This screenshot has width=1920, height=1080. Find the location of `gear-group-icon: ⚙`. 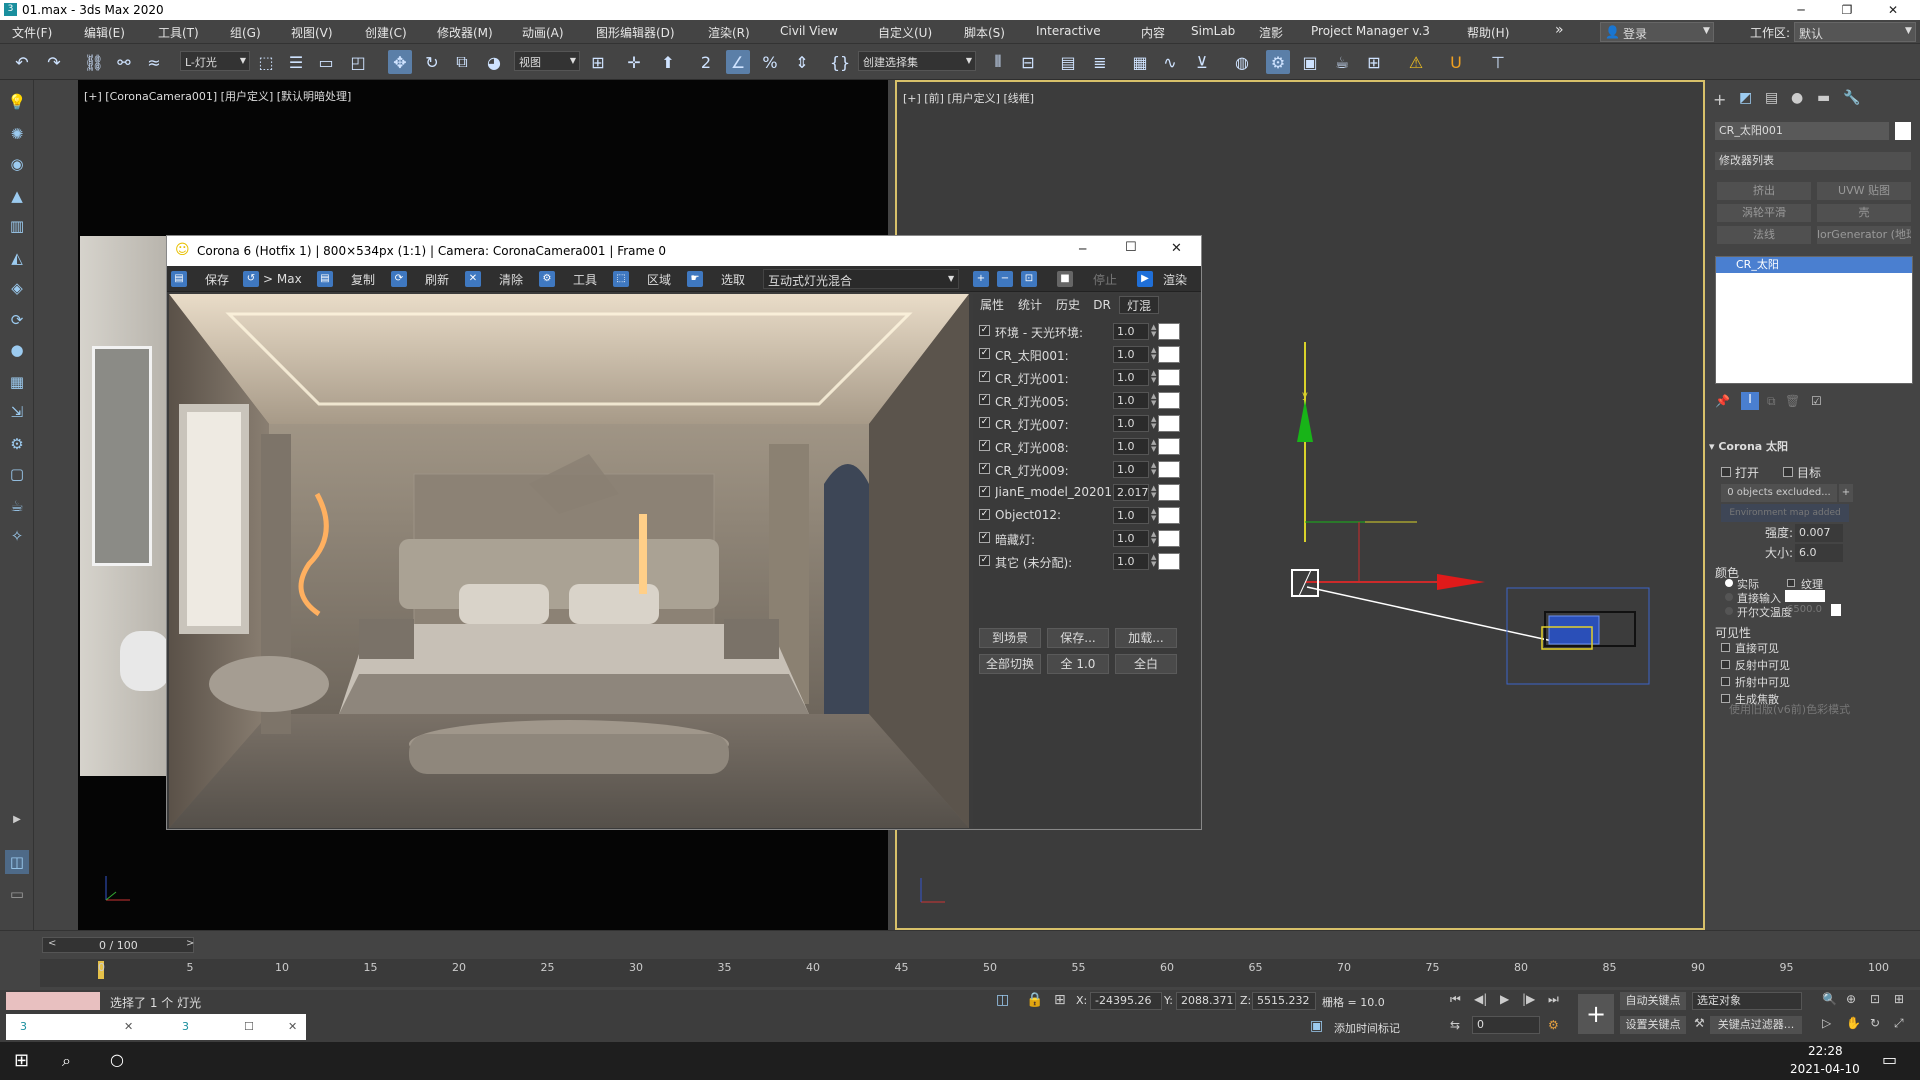

gear-group-icon: ⚙ is located at coordinates (17, 444).